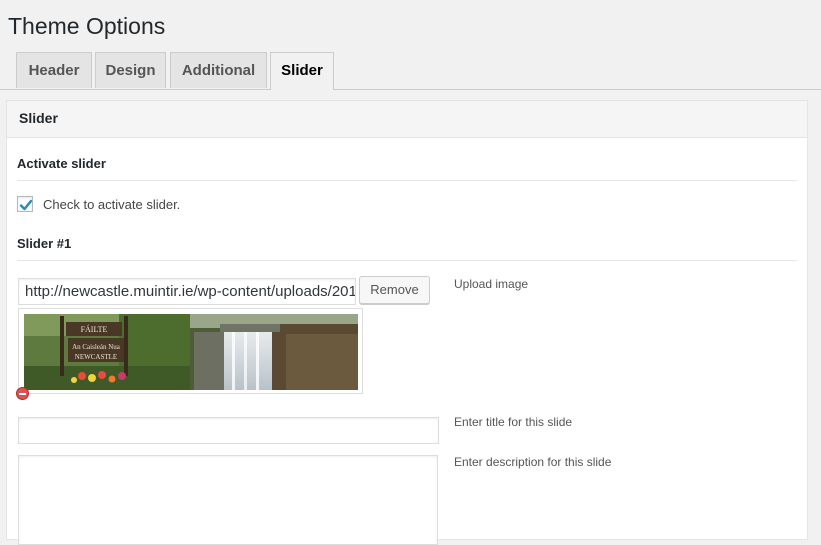 The image size is (821, 545). I want to click on slider-1-heading: Slider #1, so click(44, 243).